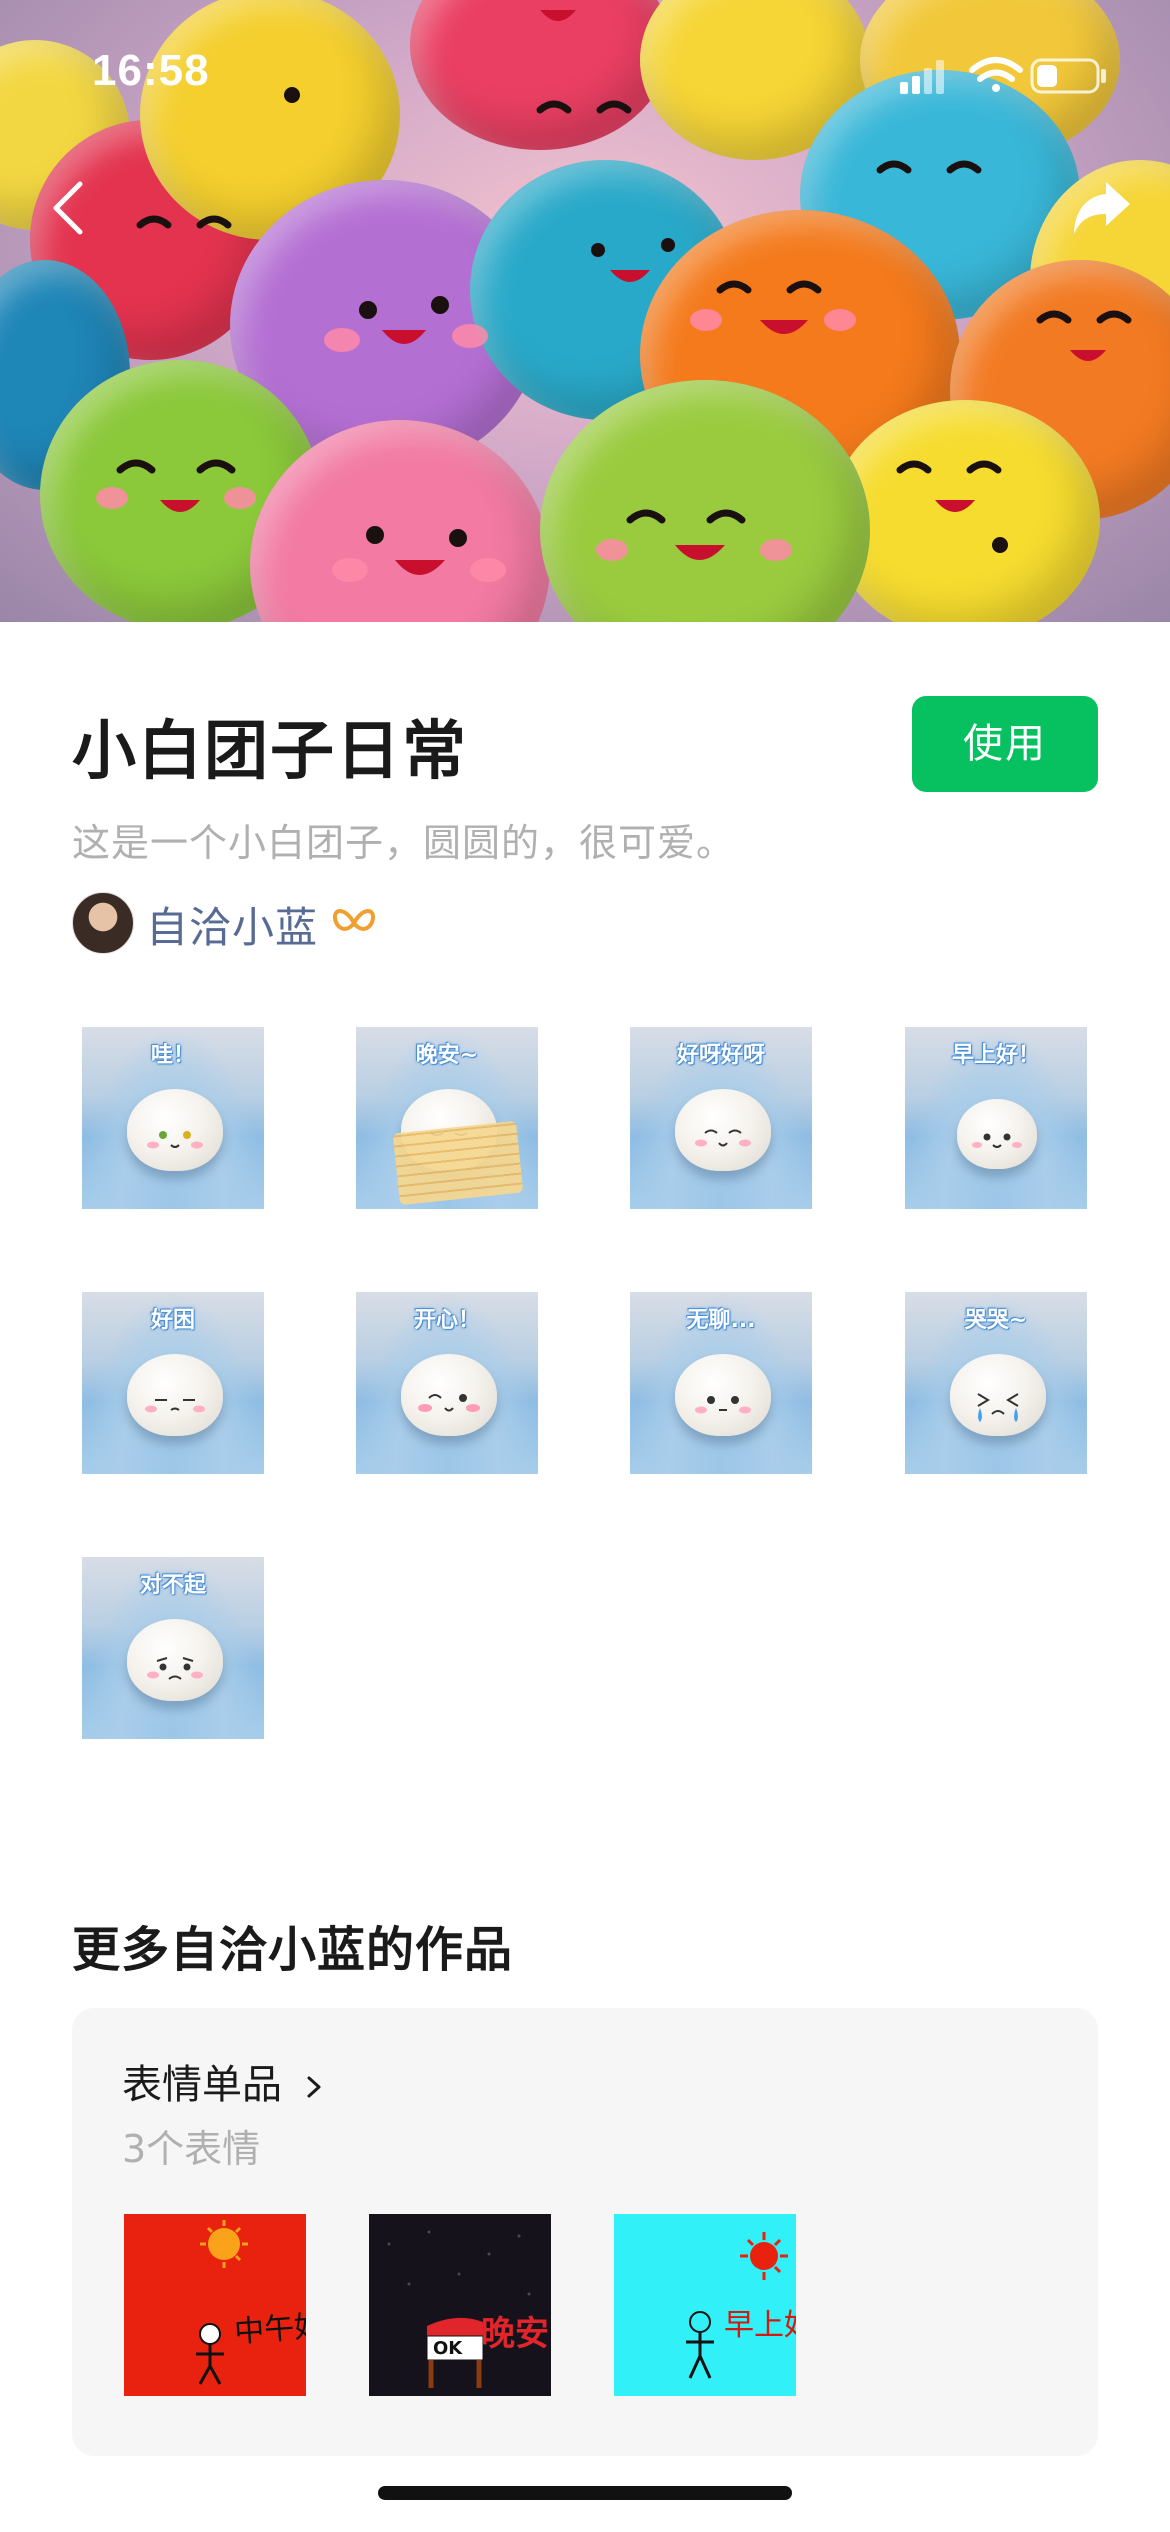  What do you see at coordinates (996, 1320) in the screenshot?
I see `sticker-text: 哭哭~` at bounding box center [996, 1320].